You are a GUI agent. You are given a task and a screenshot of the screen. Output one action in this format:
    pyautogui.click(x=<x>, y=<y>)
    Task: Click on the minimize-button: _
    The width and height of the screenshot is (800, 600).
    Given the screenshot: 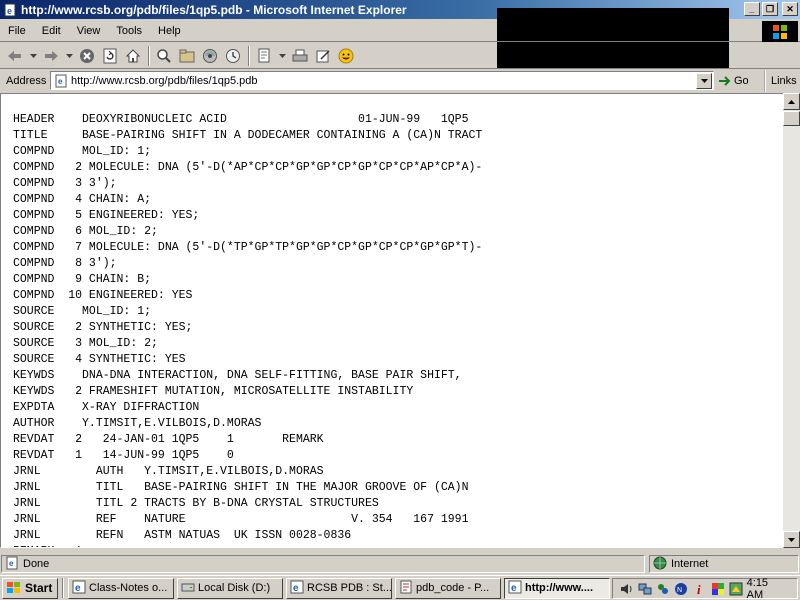 What is the action you would take?
    pyautogui.click(x=752, y=9)
    